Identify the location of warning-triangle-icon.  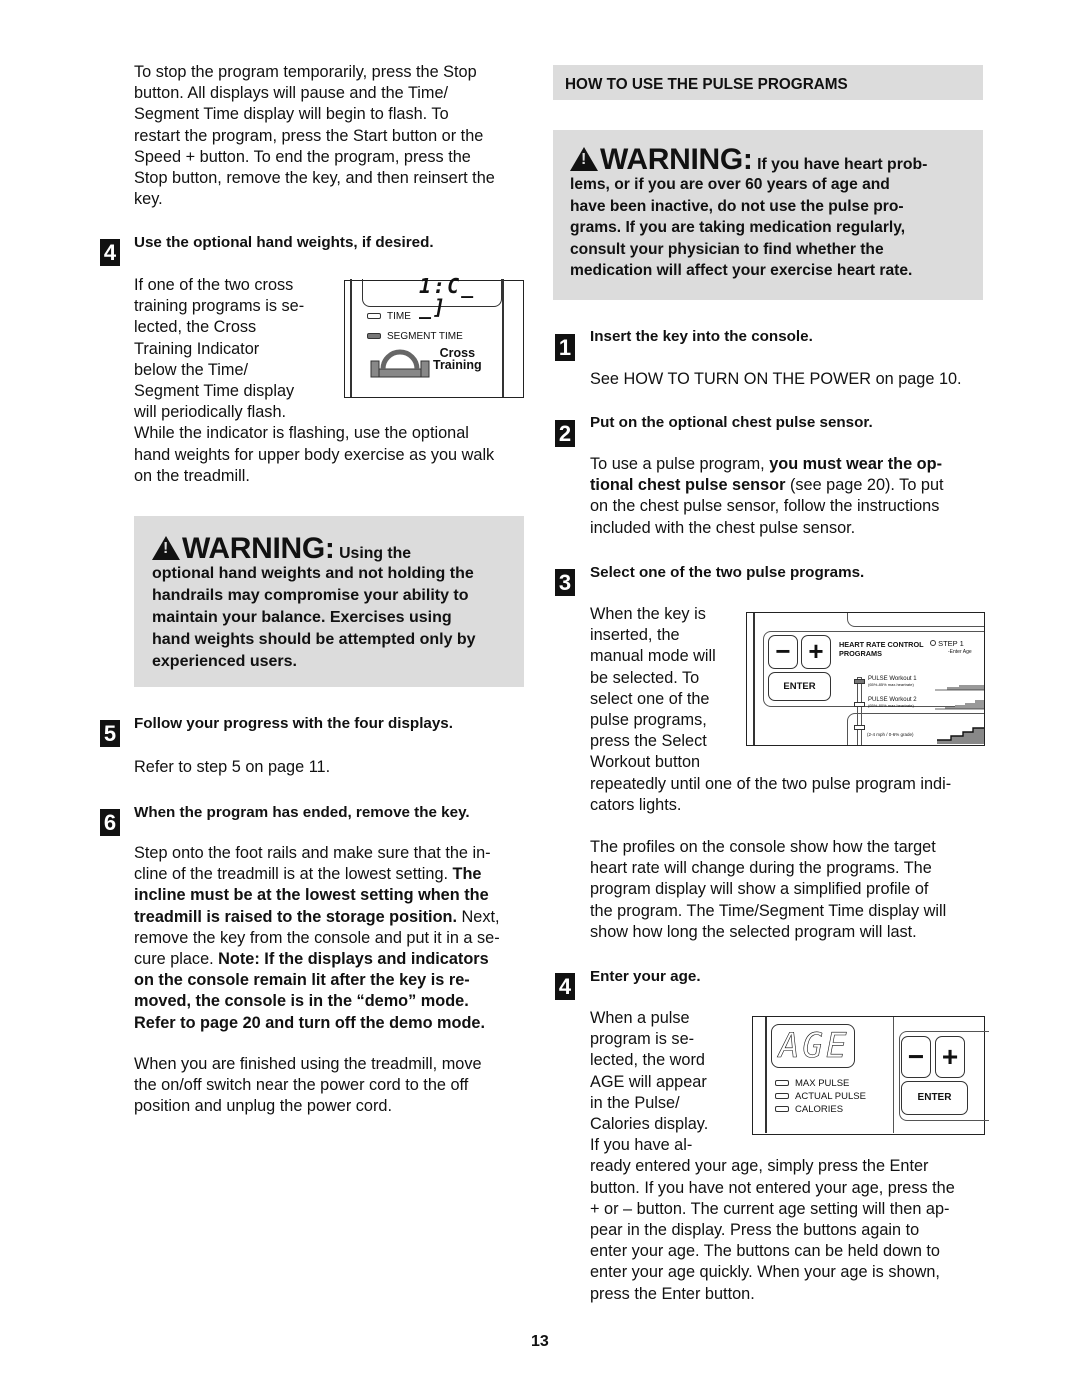
(166, 548).